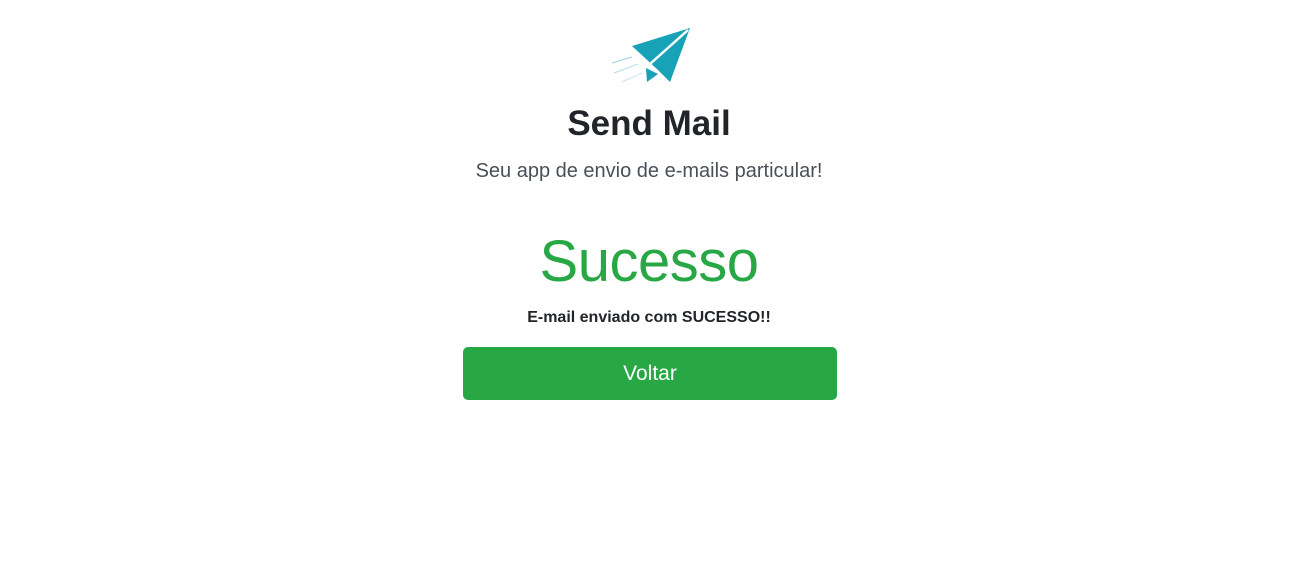 The height and width of the screenshot is (588, 1298). Describe the element at coordinates (649, 123) in the screenshot. I see `app-title: Send Mail` at that location.